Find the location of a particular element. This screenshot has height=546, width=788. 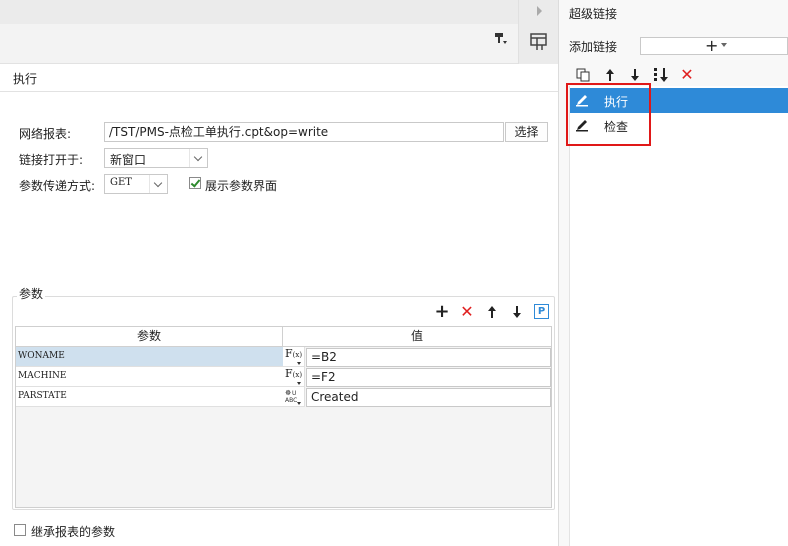

show-params-label: 展示参数界面 is located at coordinates (241, 186).